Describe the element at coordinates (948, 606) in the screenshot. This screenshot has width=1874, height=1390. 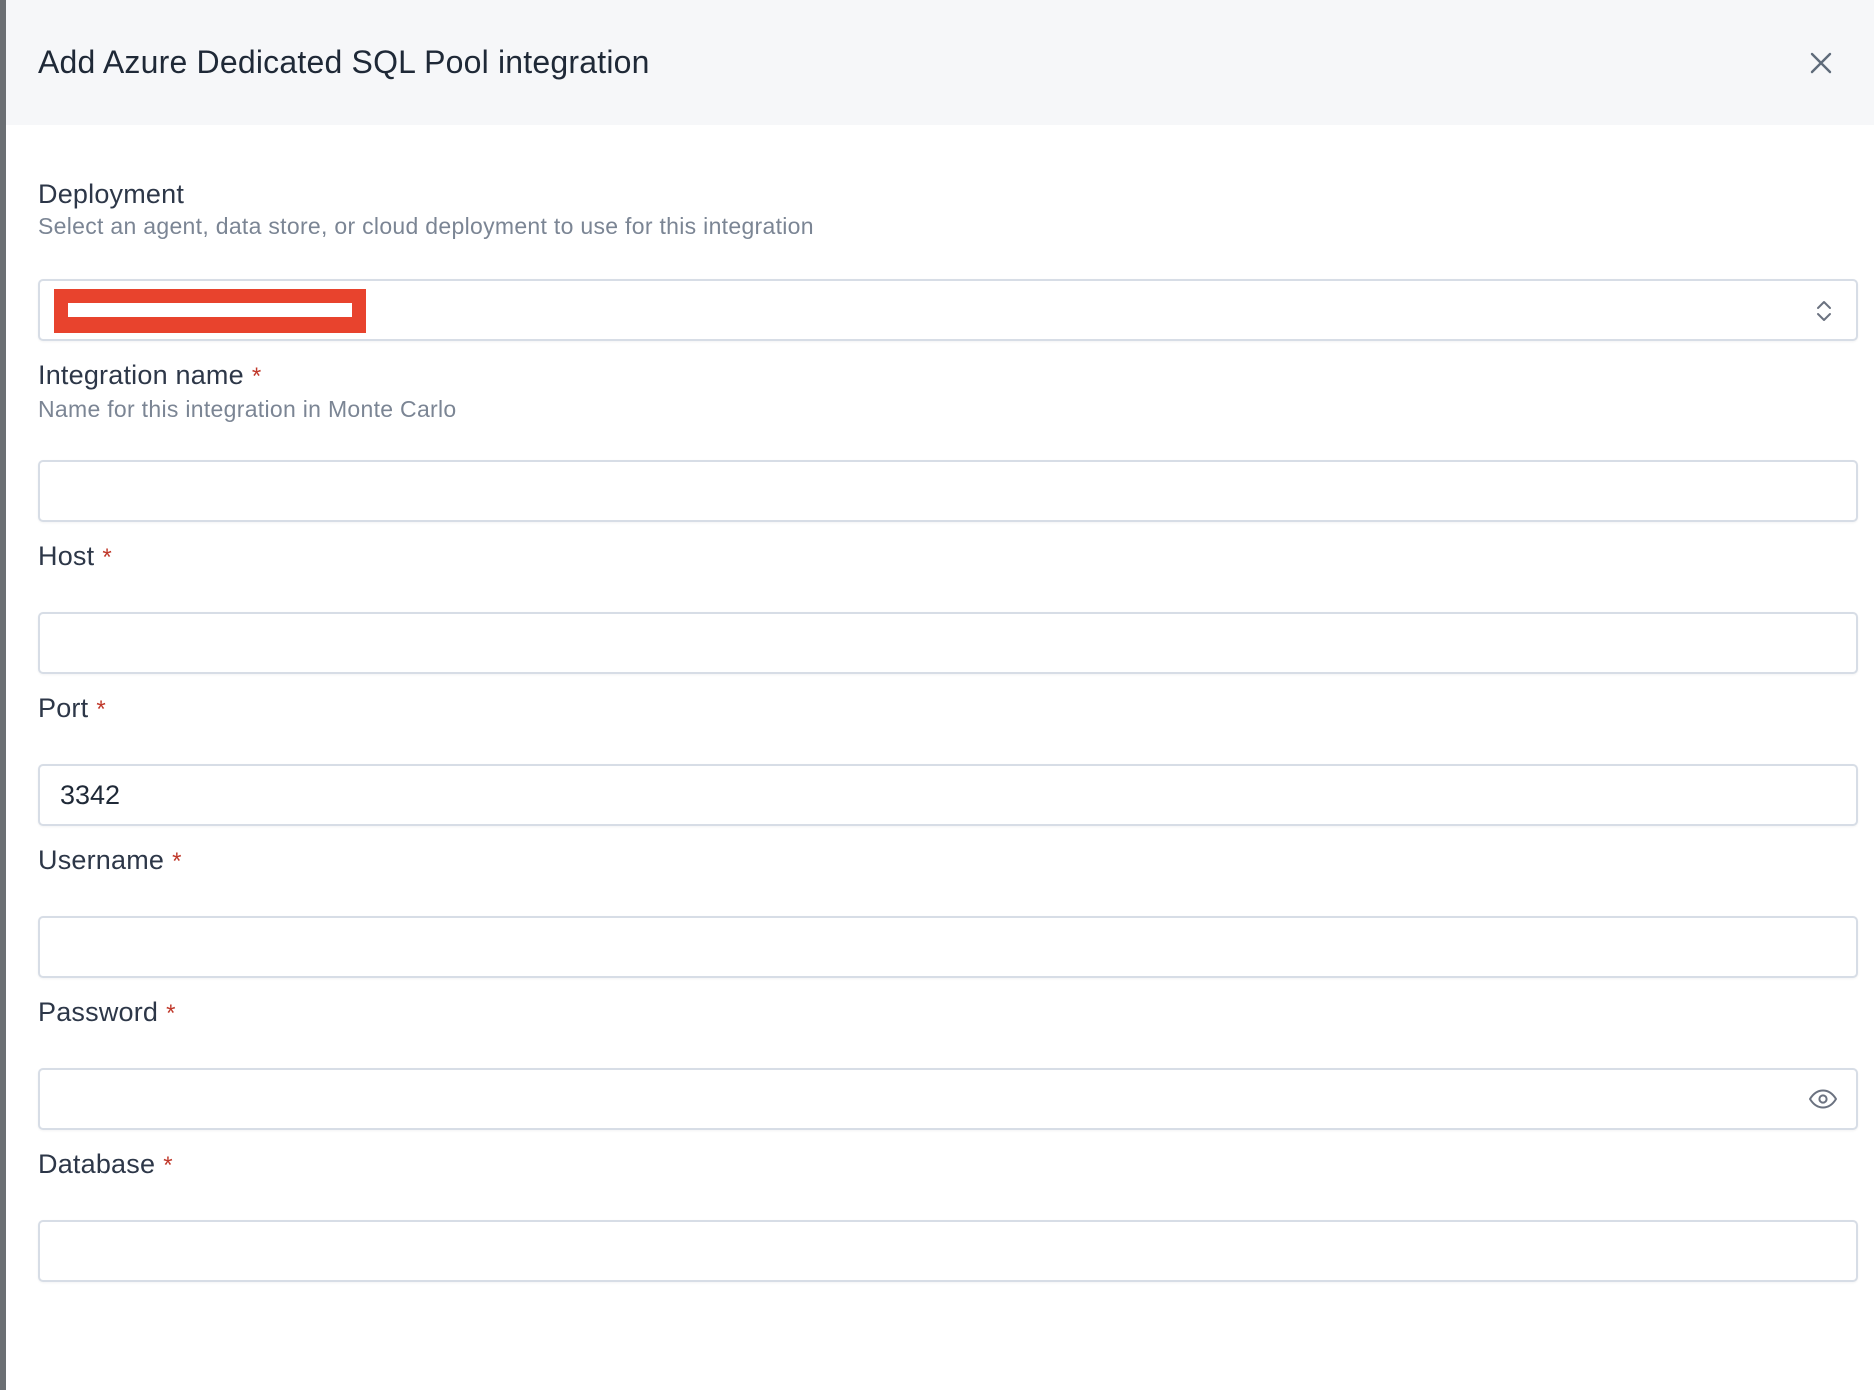
I see `host-field: Host *` at that location.